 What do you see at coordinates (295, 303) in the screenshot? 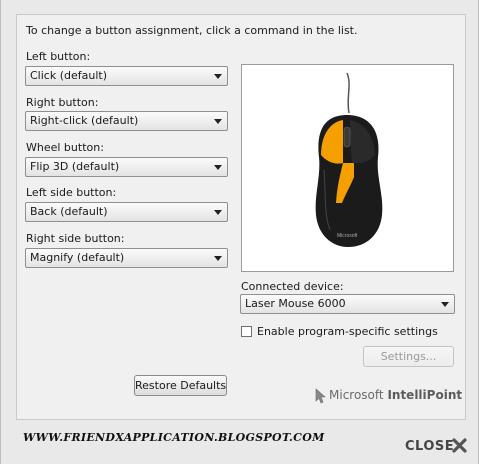
I see `connected-device-value: Laser Mouse 6000` at bounding box center [295, 303].